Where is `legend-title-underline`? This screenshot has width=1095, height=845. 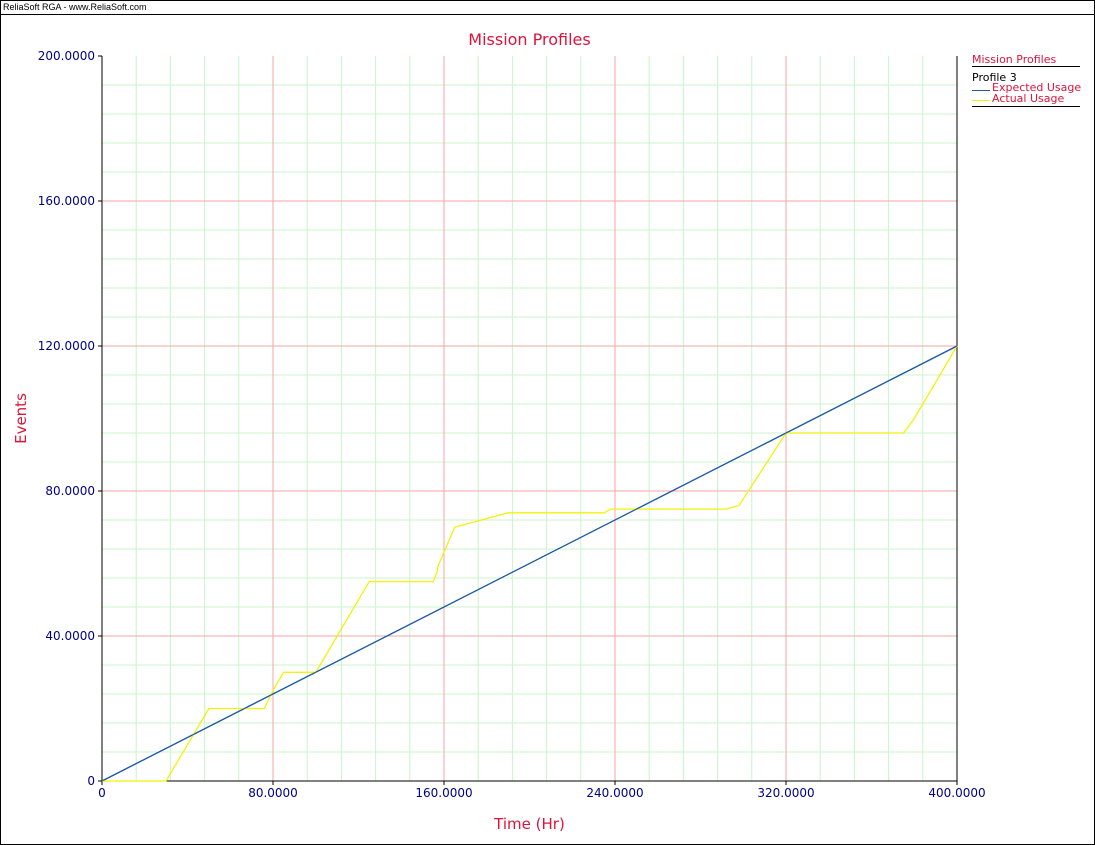 legend-title-underline is located at coordinates (1026, 66).